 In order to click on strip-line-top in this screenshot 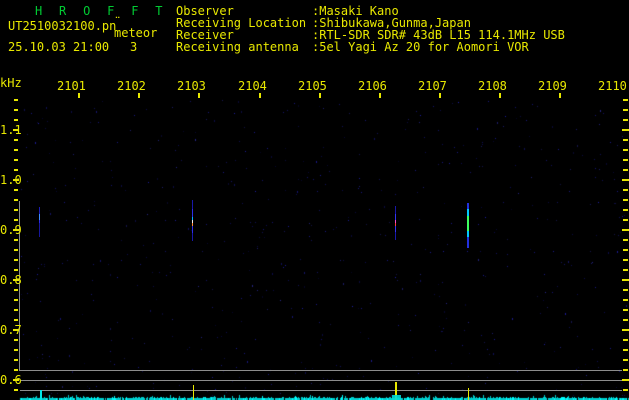, I will do `click(321, 370)`.